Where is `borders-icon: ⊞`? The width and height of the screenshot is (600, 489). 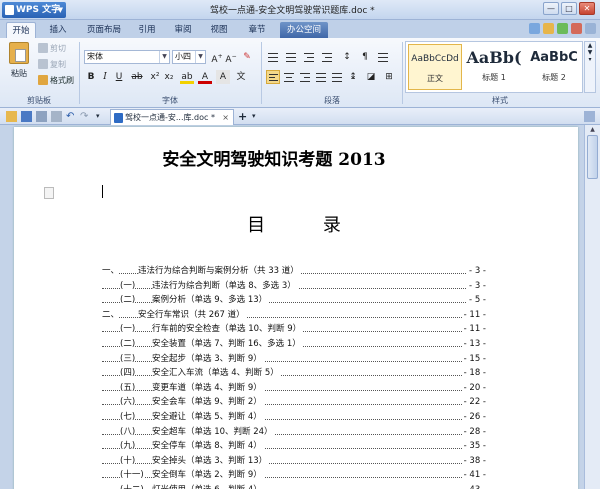
borders-icon: ⊞ is located at coordinates (389, 77).